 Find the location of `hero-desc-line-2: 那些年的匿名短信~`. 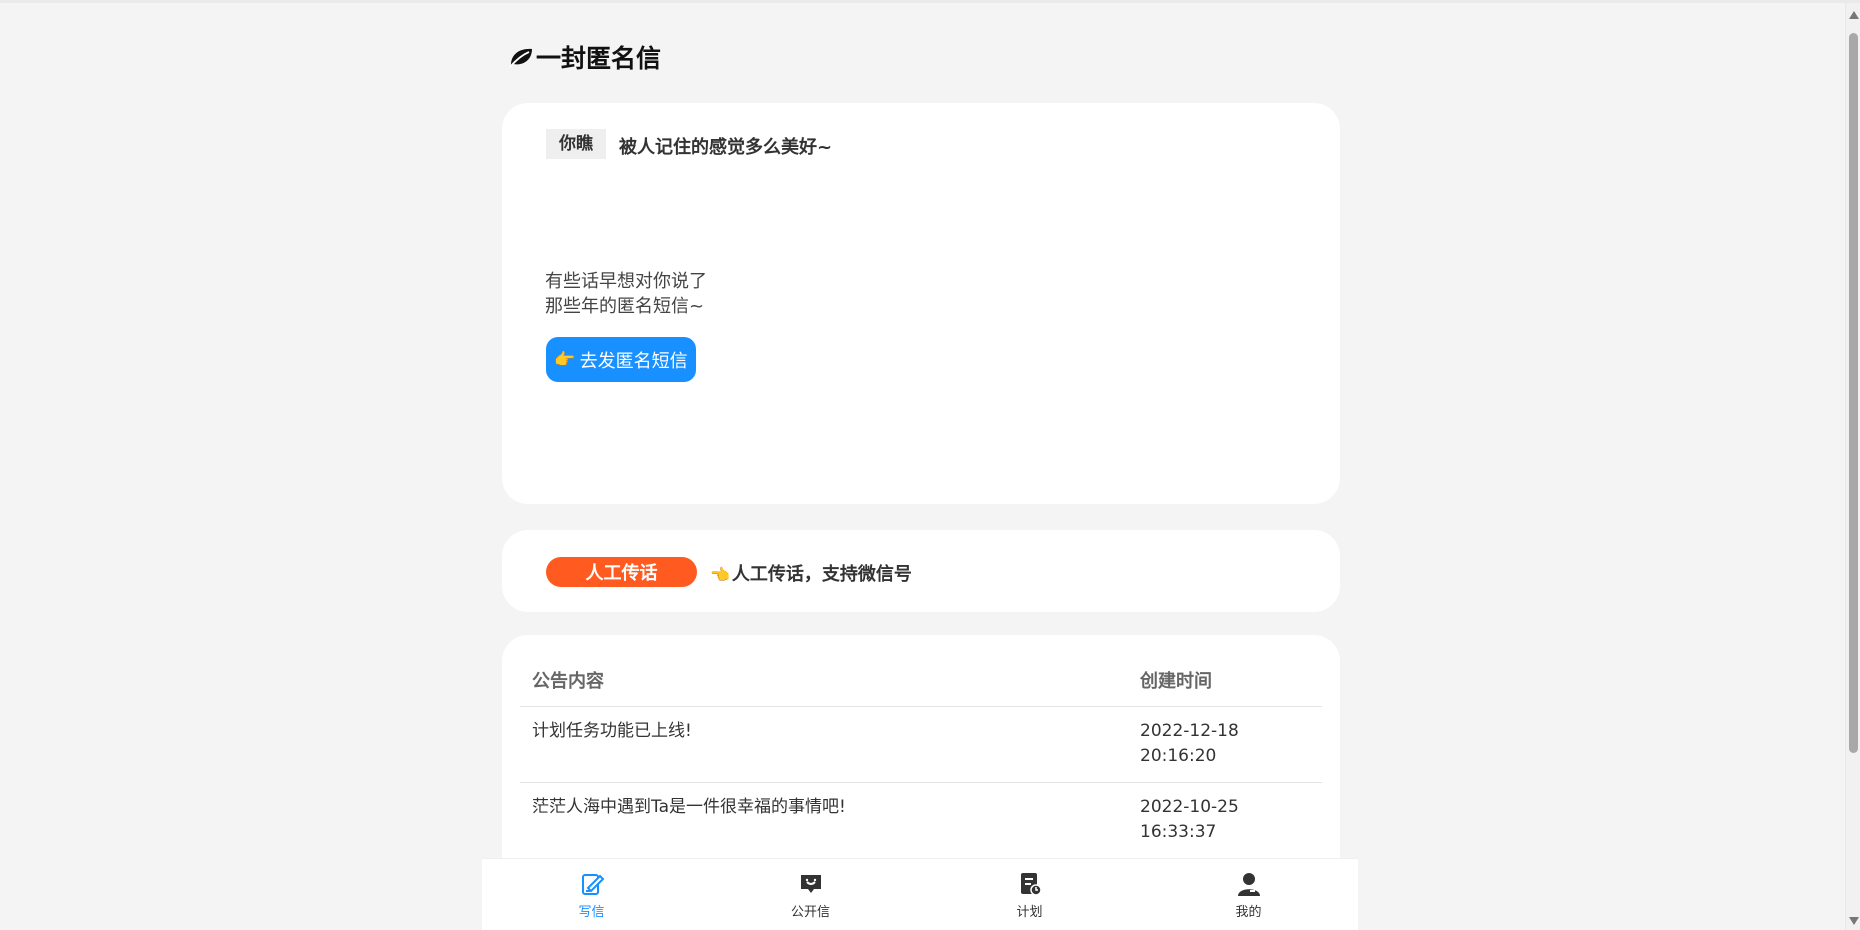

hero-desc-line-2: 那些年的匿名短信~ is located at coordinates (625, 306).